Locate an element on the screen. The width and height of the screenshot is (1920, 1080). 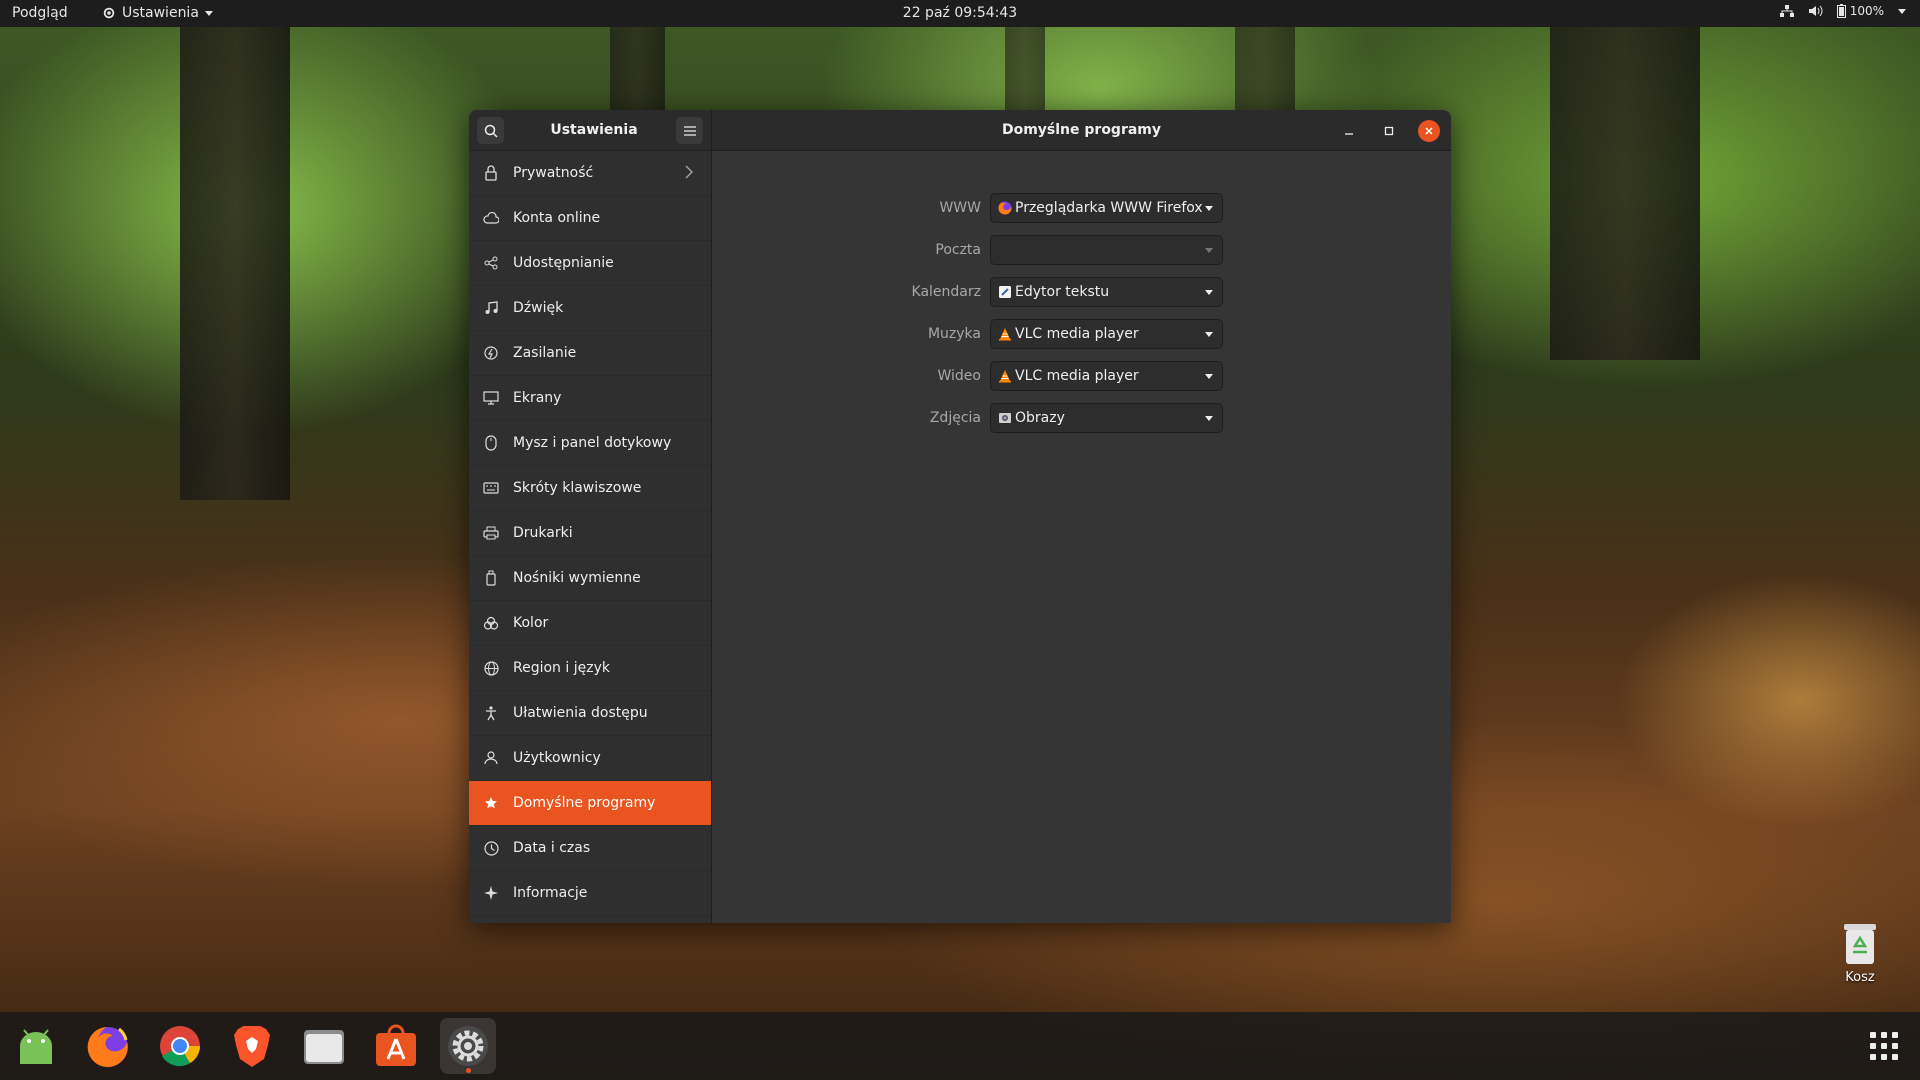
sparkle-icon is located at coordinates (491, 893).